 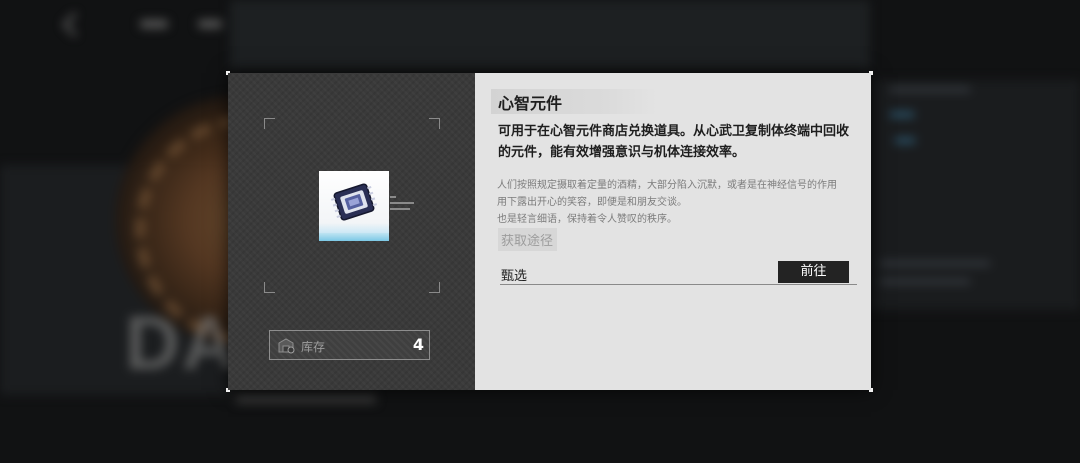 I want to click on inventory-count: 4, so click(x=418, y=344).